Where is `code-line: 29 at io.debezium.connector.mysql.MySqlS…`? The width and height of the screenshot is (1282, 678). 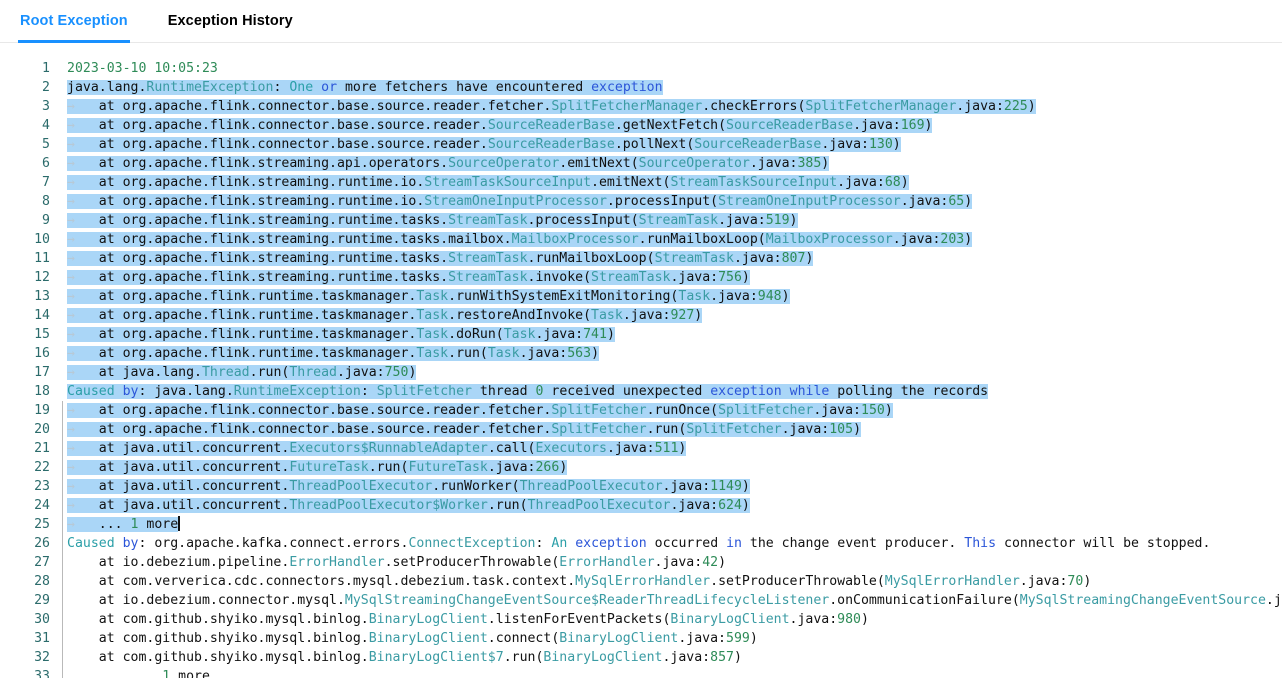
code-line: 29 at io.debezium.connector.mysql.MySqlS… is located at coordinates (641, 600).